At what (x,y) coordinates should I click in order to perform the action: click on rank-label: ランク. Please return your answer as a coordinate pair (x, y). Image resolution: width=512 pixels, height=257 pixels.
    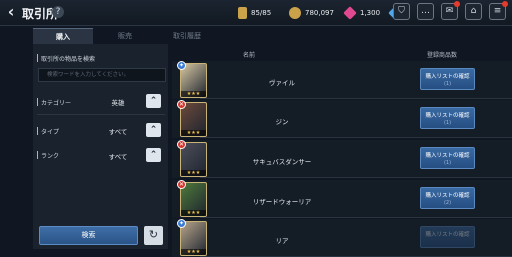
    Looking at the image, I should click on (50, 156).